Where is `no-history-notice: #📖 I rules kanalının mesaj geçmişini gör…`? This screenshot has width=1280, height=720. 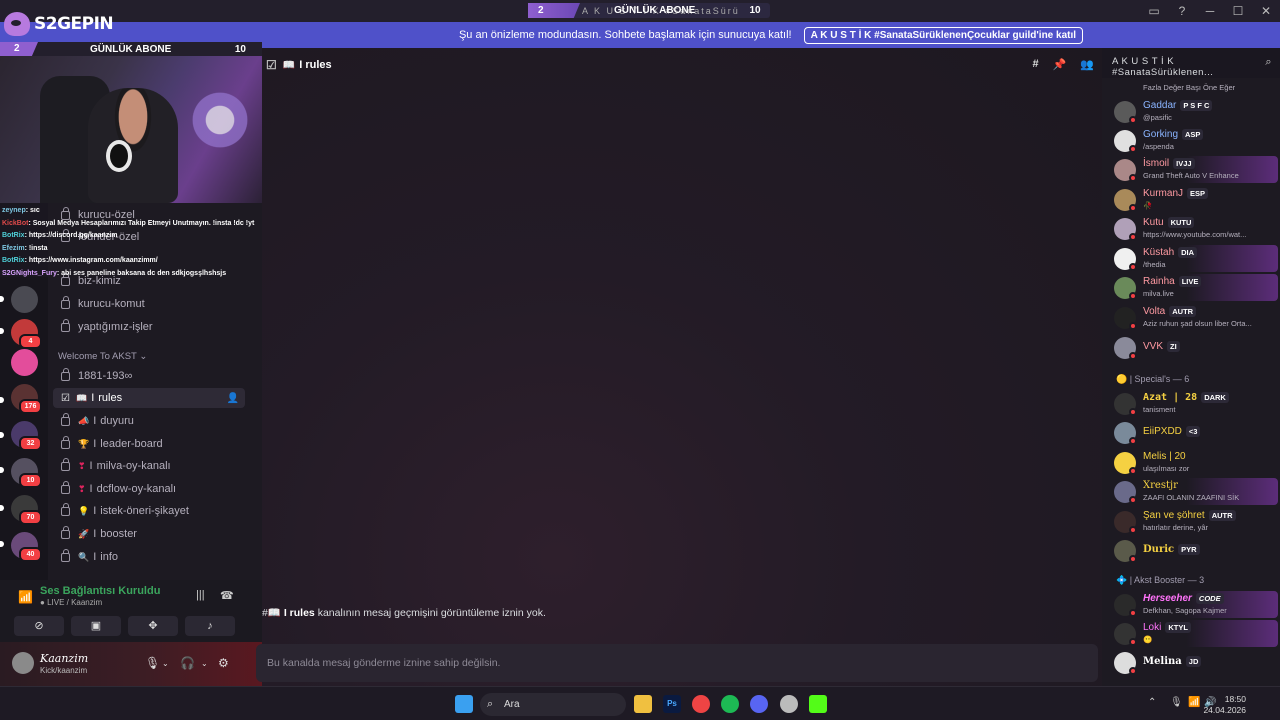
no-history-notice: #📖 I rules kanalının mesaj geçmişini gör… is located at coordinates (404, 613).